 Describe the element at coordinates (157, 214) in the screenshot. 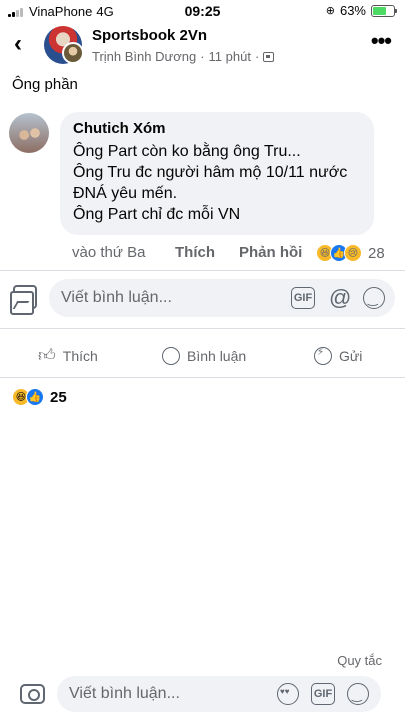

I see `comment-line: Ông Part chỉ đc mỗi VN` at that location.